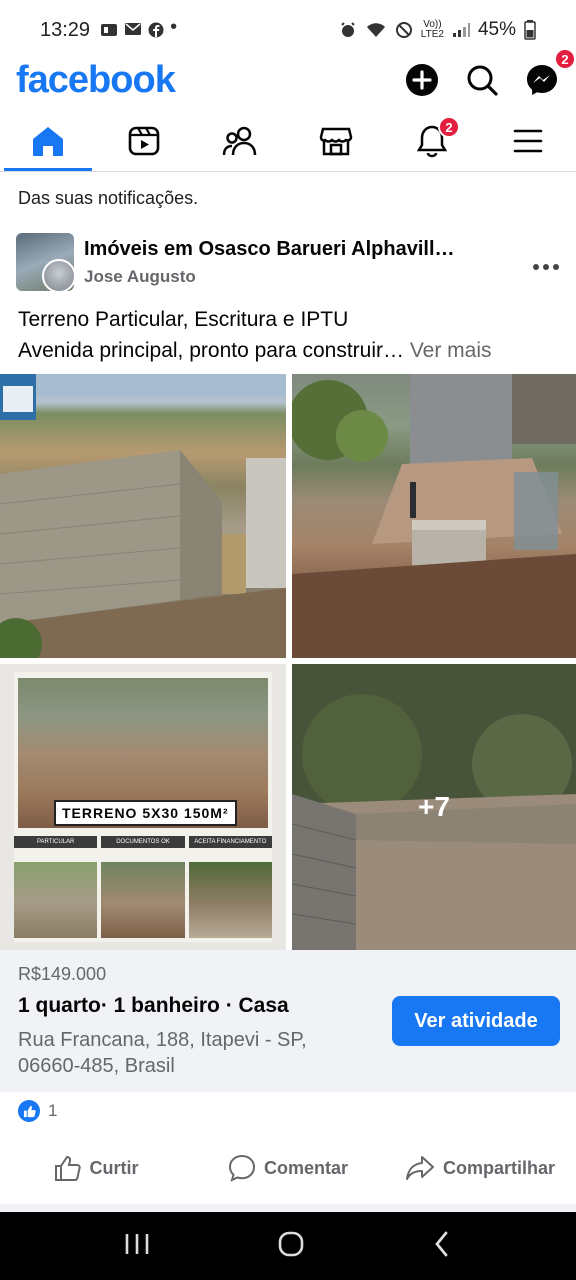 This screenshot has width=576, height=1280. What do you see at coordinates (451, 350) in the screenshot?
I see `see-more-link: Ver mais` at bounding box center [451, 350].